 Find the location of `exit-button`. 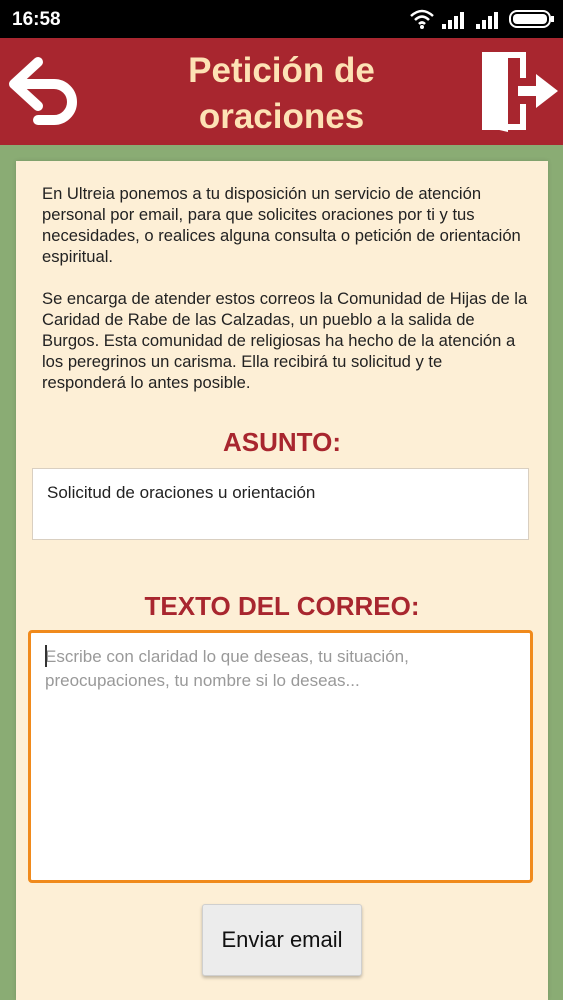

exit-button is located at coordinates (518, 91).